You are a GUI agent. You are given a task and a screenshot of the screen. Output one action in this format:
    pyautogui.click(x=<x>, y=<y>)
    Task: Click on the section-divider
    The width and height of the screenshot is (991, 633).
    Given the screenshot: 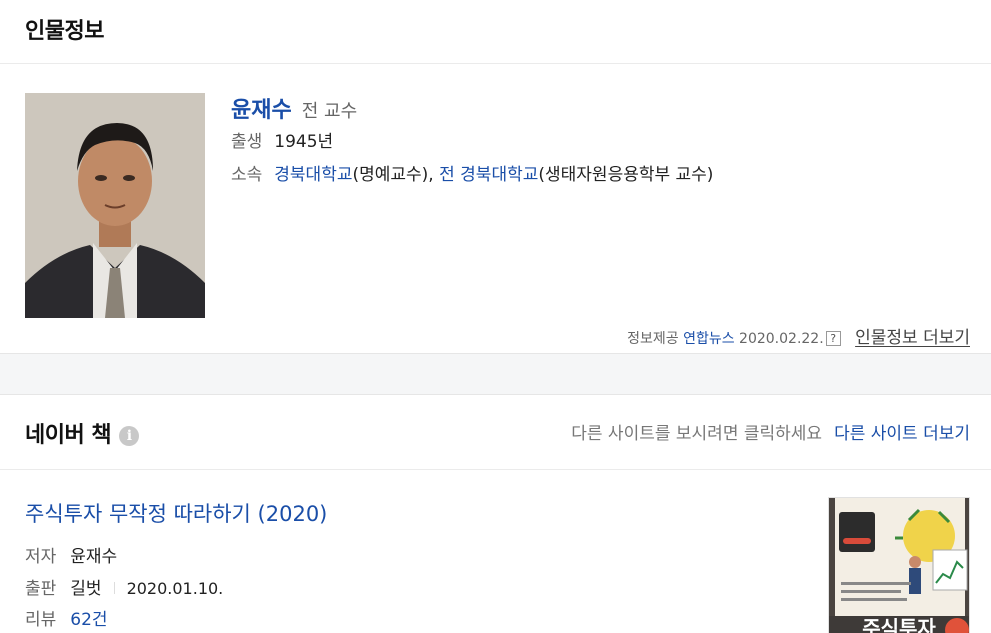 What is the action you would take?
    pyautogui.click(x=495, y=374)
    